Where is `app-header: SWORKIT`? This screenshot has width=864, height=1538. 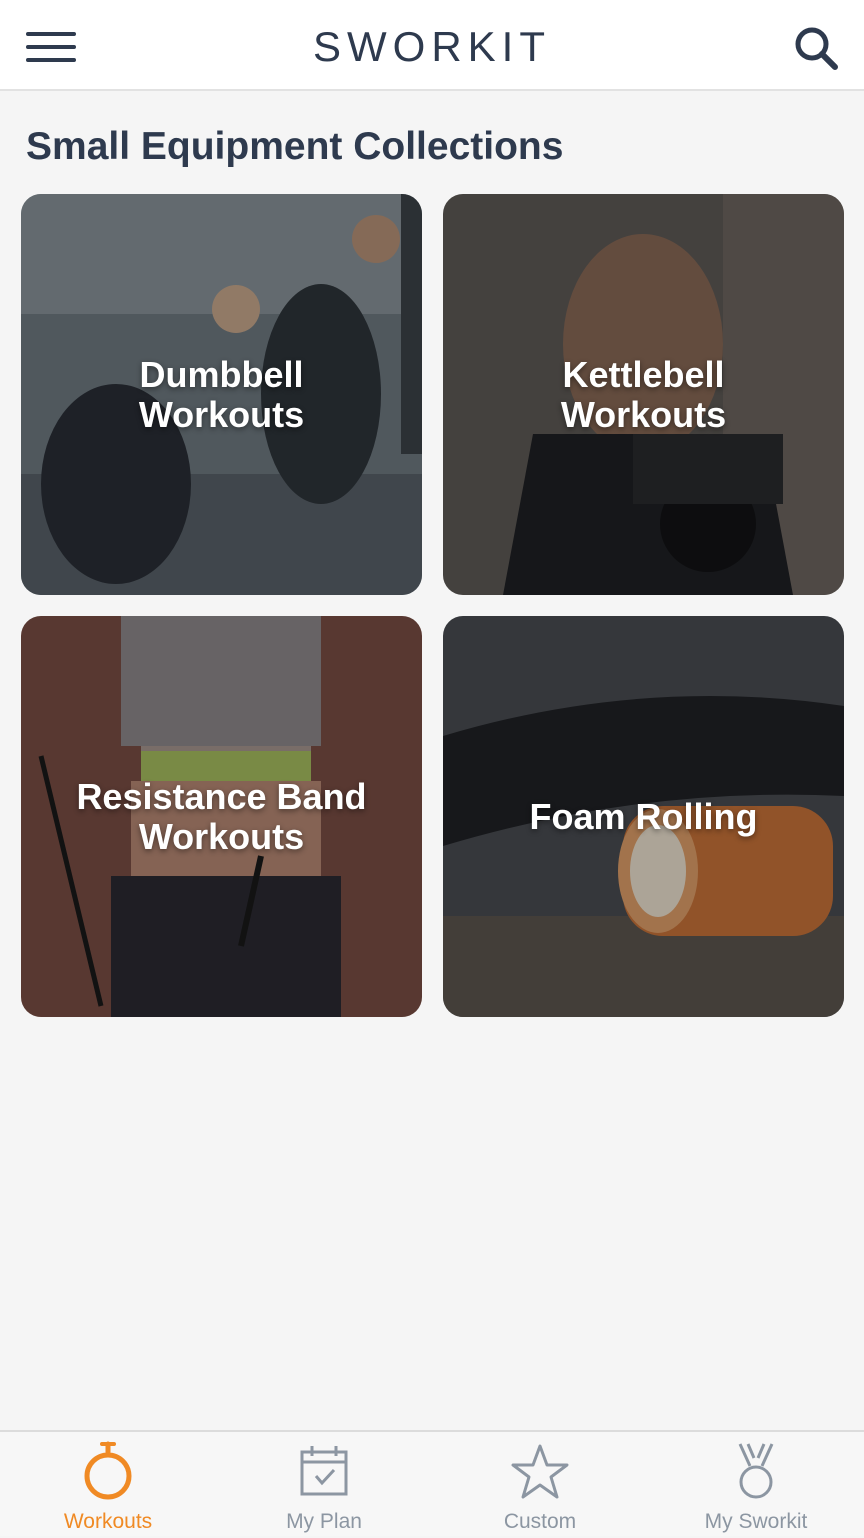
app-header: SWORKIT is located at coordinates (432, 45).